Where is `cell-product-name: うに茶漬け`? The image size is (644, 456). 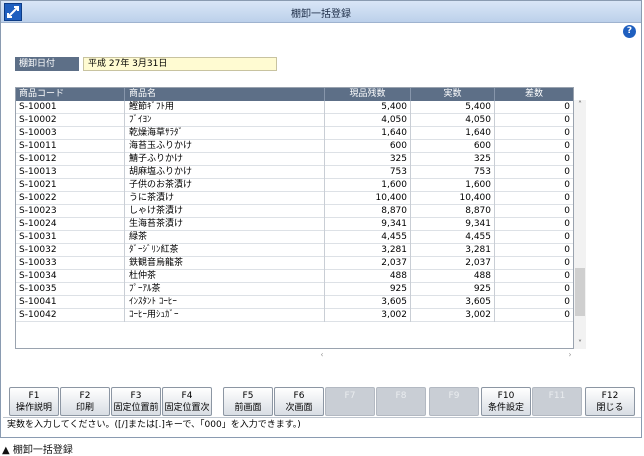 cell-product-name: うに茶漬け is located at coordinates (224, 198).